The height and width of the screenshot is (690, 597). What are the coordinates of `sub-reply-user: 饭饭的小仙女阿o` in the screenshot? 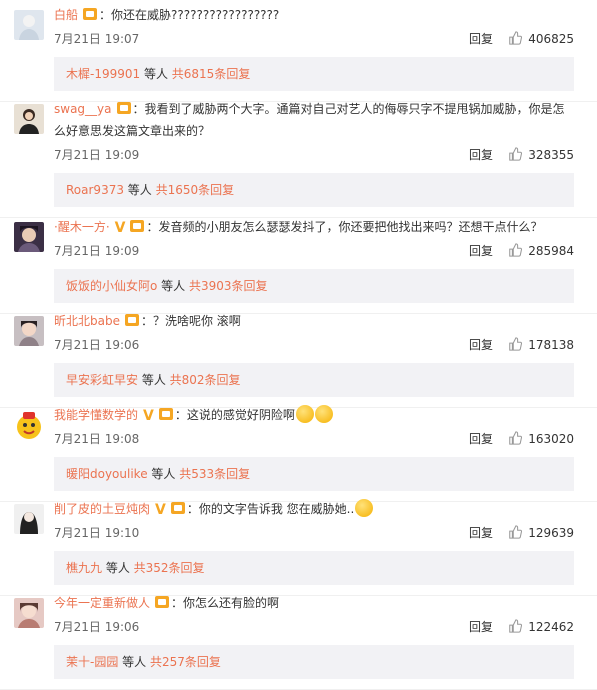 It's located at (111, 286).